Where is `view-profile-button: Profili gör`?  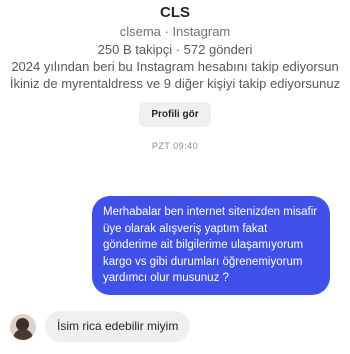 view-profile-button: Profili gör is located at coordinates (175, 114).